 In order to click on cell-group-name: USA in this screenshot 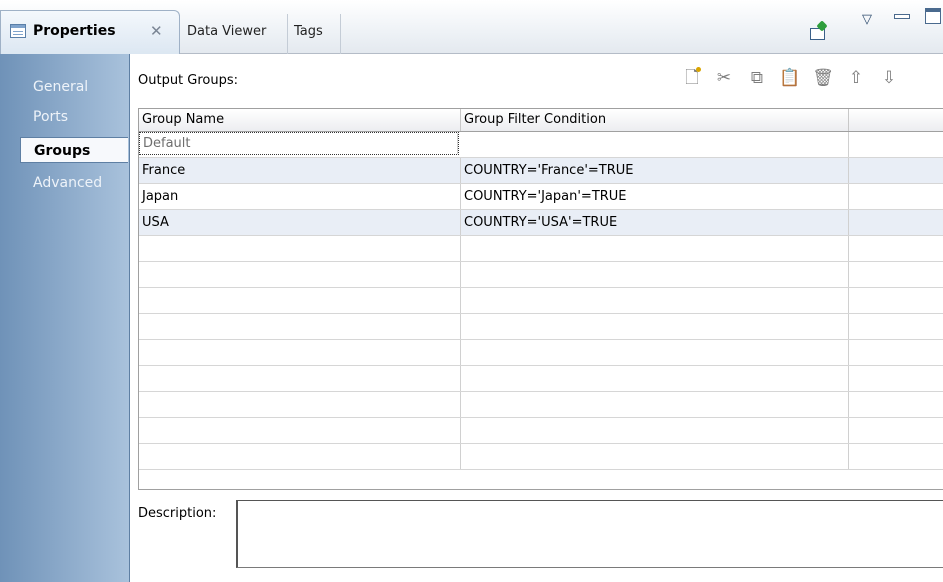, I will do `click(300, 222)`.